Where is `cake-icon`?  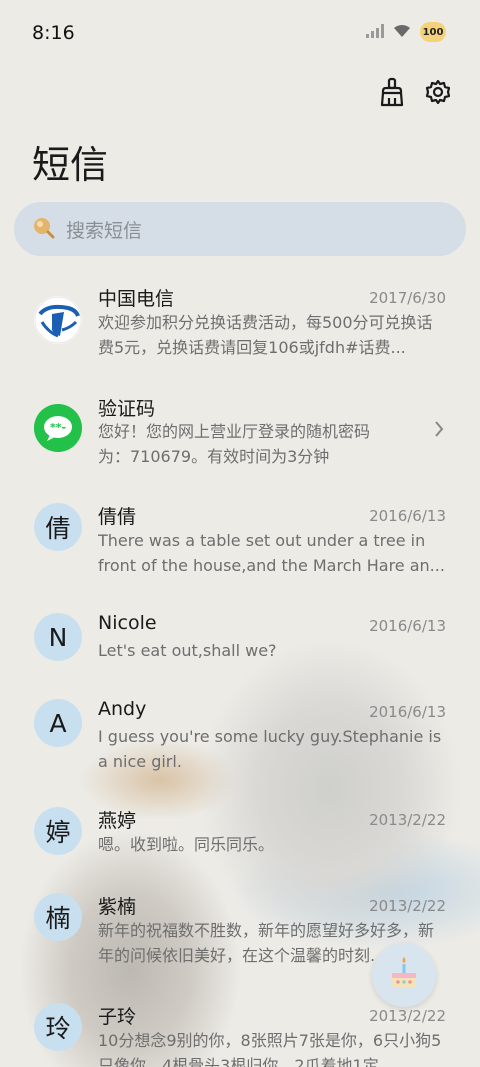
cake-icon is located at coordinates (404, 975).